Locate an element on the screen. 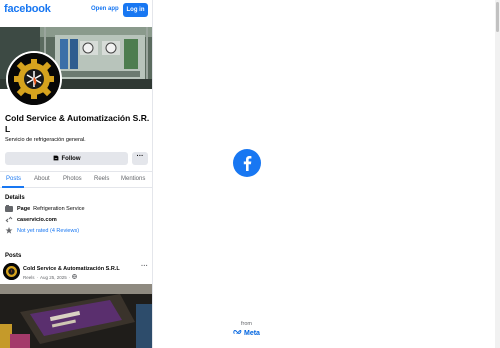  post-meta: Reels · Aug 25, 2025 · is located at coordinates (50, 277).